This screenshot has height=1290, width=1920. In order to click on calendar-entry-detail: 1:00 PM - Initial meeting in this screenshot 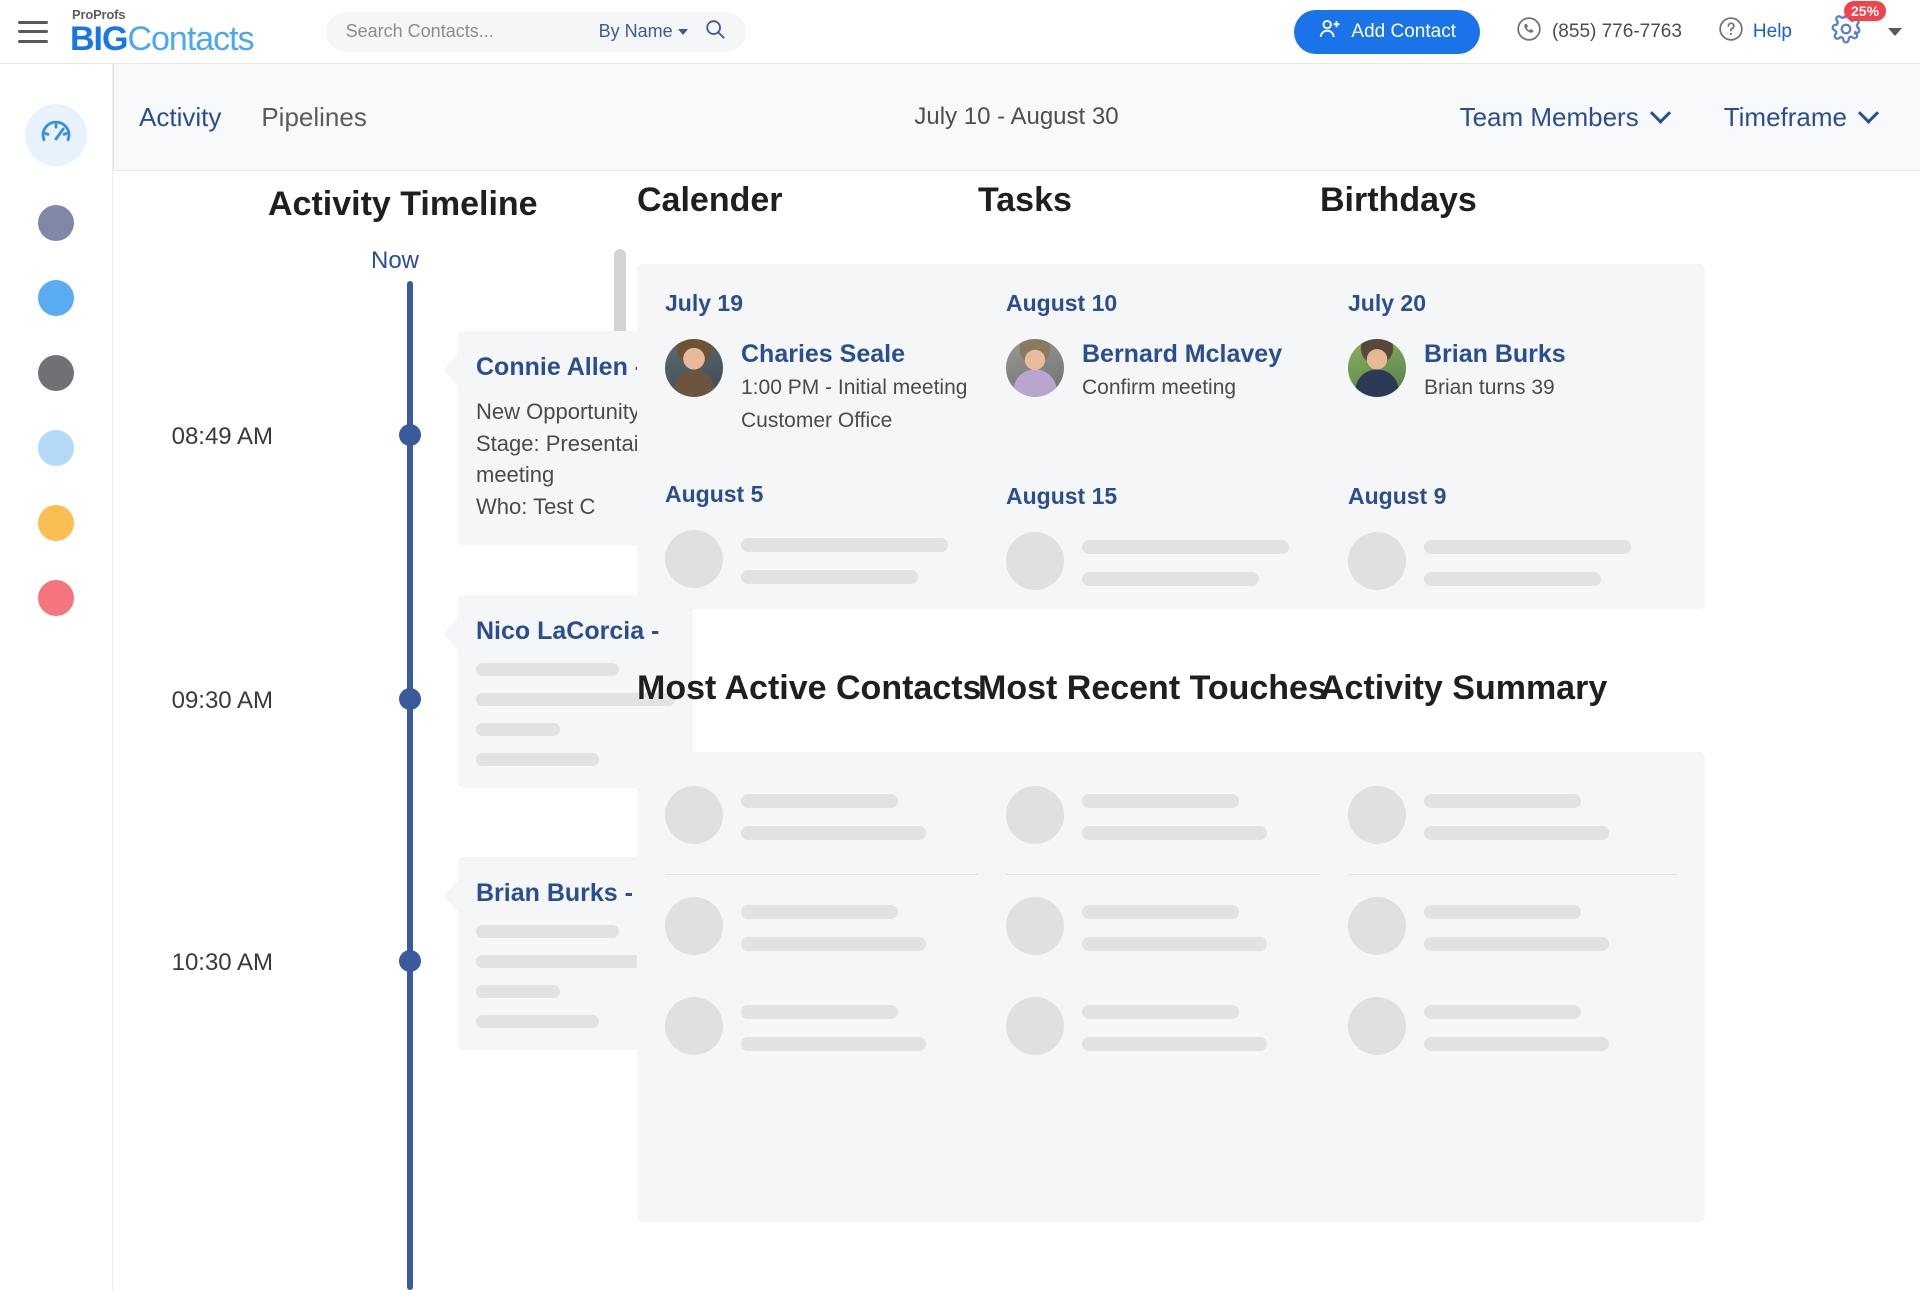, I will do `click(854, 388)`.